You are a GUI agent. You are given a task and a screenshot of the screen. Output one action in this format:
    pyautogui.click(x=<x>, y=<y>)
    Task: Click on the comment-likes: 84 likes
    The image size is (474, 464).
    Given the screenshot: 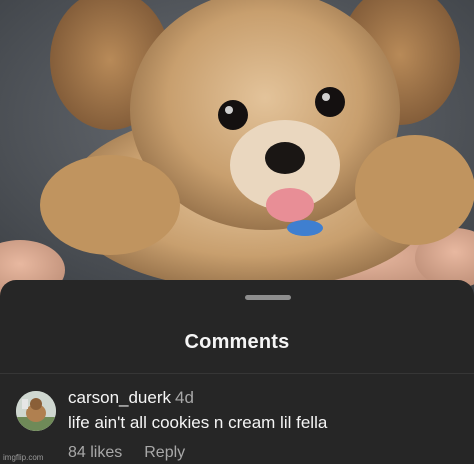 What is the action you would take?
    pyautogui.click(x=95, y=452)
    